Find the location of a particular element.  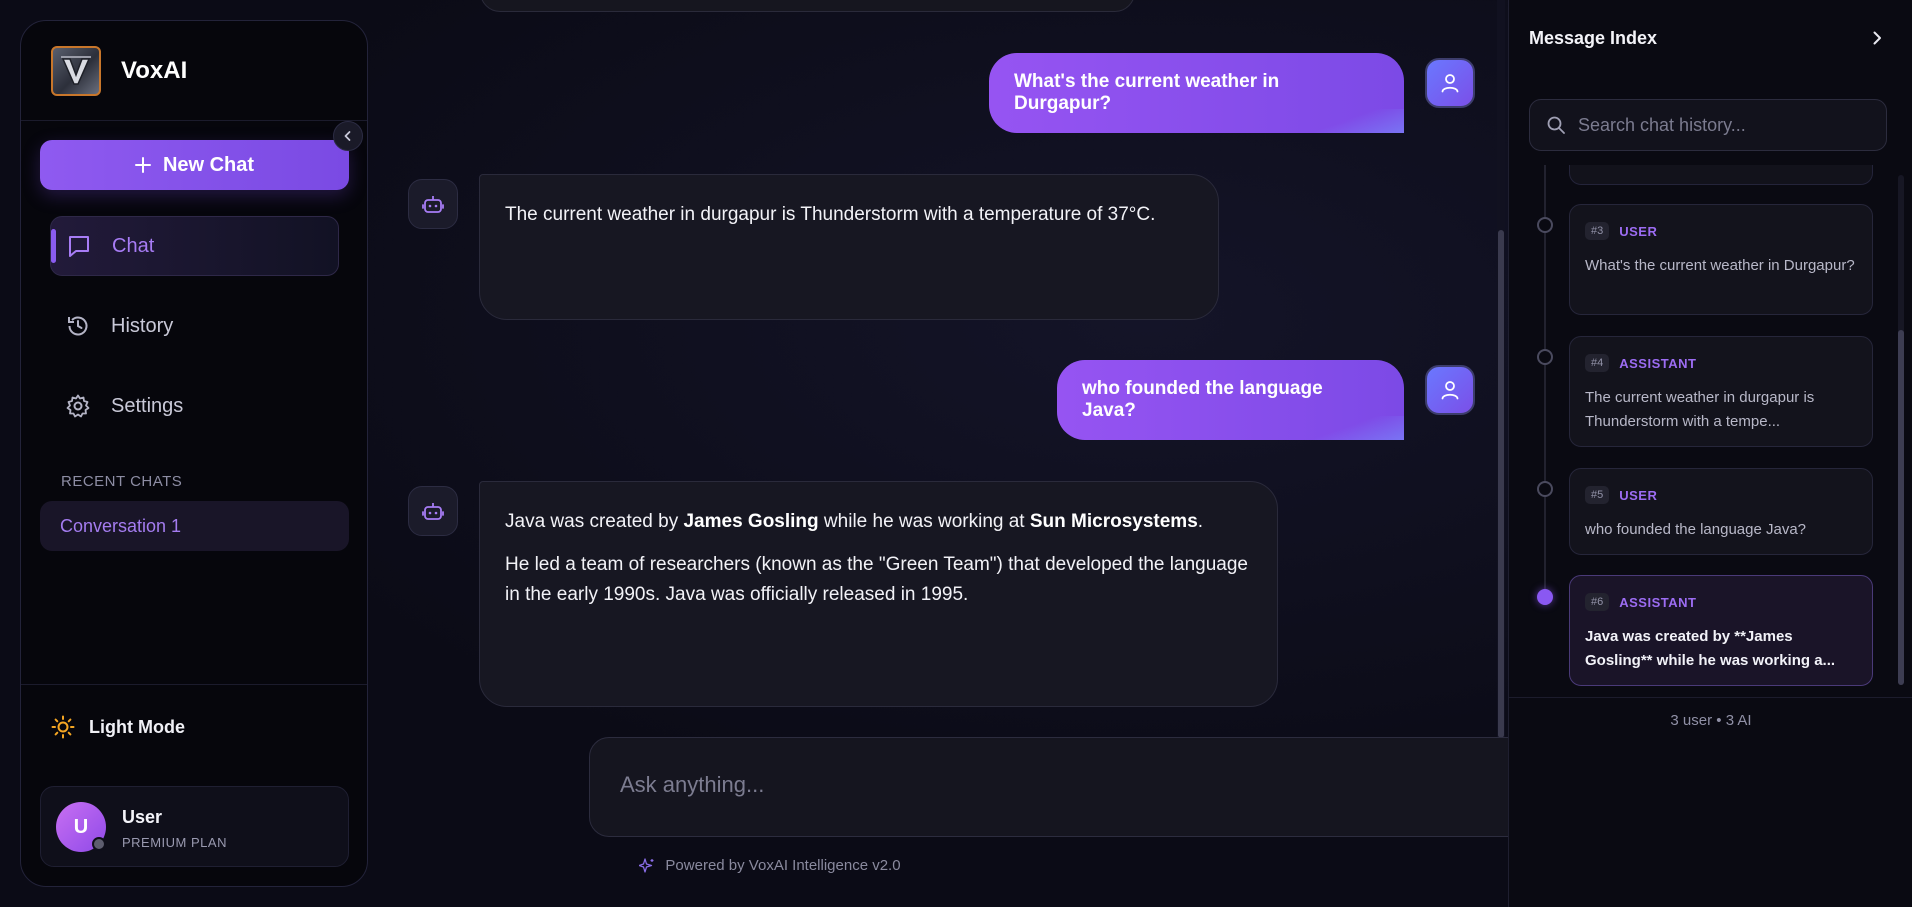

card-header: #5 USER is located at coordinates (1721, 495).